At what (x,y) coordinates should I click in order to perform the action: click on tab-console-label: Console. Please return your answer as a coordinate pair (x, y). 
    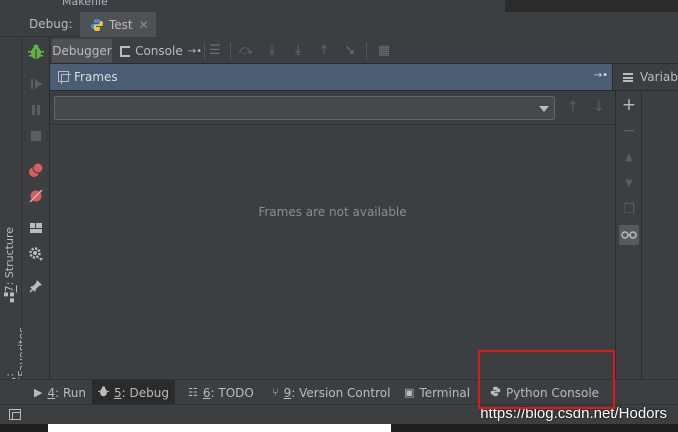
    Looking at the image, I should click on (159, 51).